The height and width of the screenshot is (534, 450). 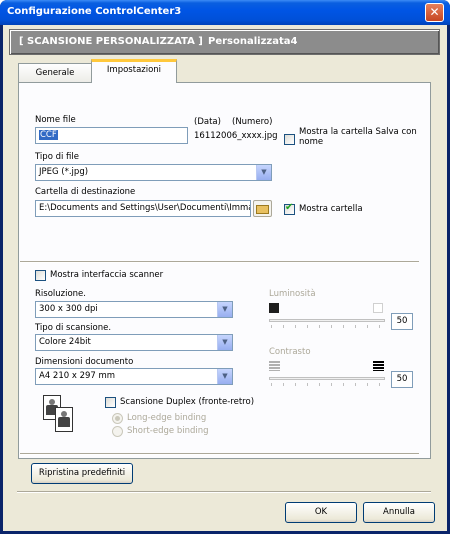 I want to click on duplex-document-icon, so click(x=59, y=415).